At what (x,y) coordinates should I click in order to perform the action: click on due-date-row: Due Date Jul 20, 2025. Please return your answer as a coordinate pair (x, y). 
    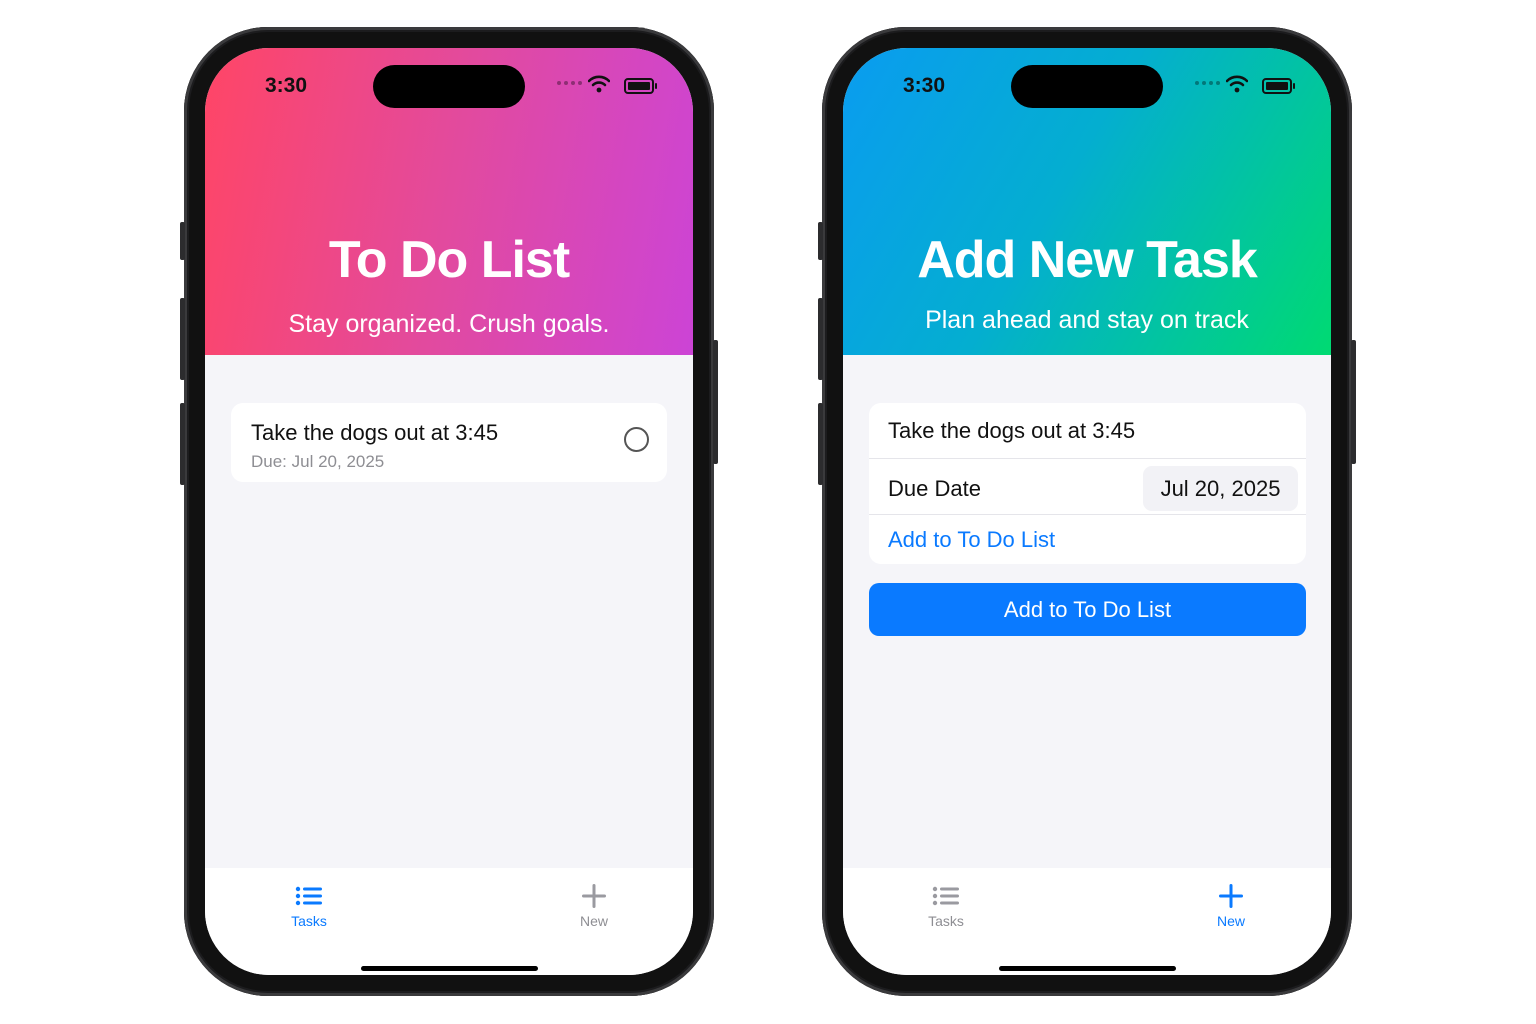
    Looking at the image, I should click on (1087, 487).